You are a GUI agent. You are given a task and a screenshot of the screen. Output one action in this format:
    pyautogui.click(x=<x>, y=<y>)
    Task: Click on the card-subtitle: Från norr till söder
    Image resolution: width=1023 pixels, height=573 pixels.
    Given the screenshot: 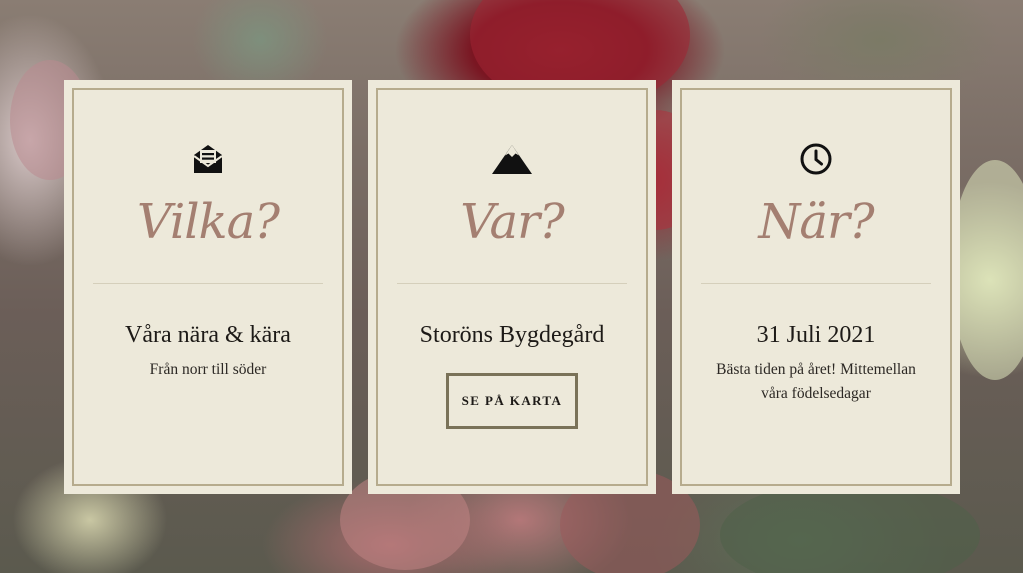 What is the action you would take?
    pyautogui.click(x=208, y=369)
    